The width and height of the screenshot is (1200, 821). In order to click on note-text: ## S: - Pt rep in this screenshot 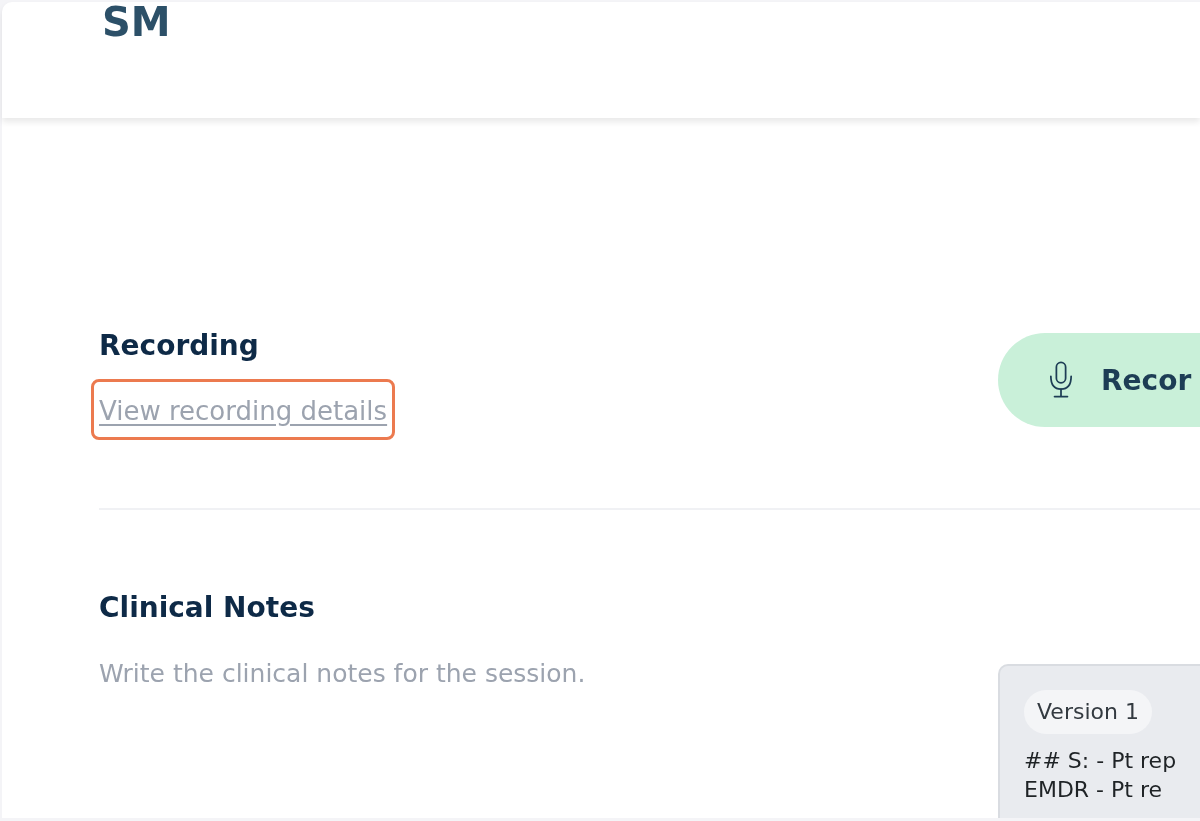, I will do `click(1100, 761)`.